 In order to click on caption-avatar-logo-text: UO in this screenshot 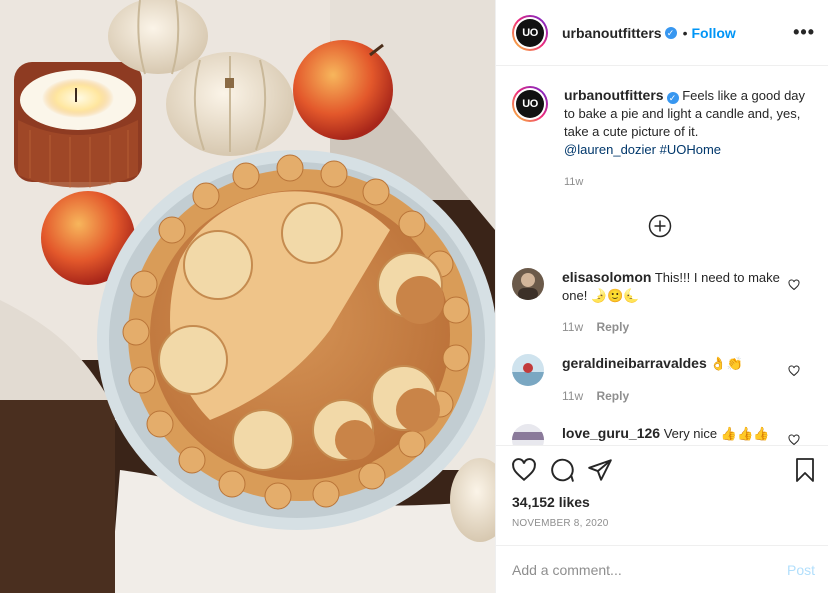, I will do `click(530, 104)`.